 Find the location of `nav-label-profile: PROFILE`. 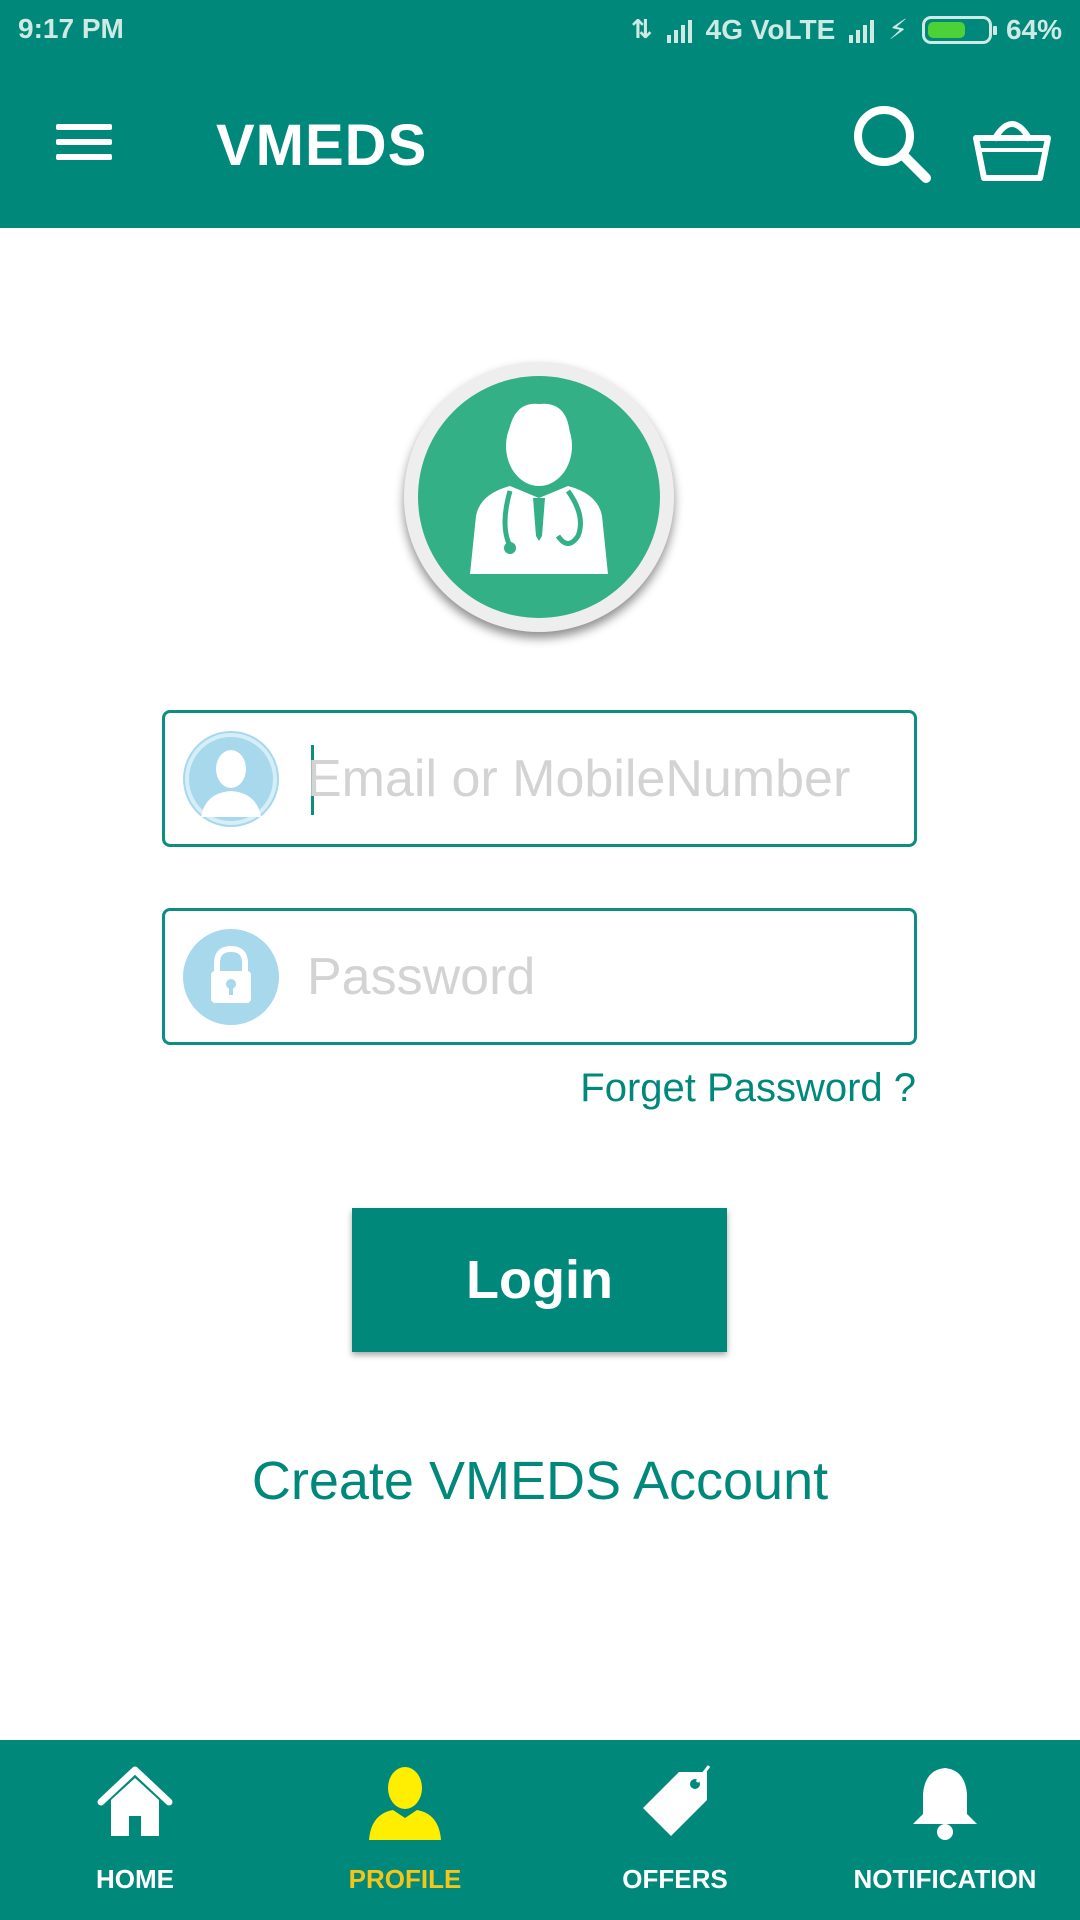

nav-label-profile: PROFILE is located at coordinates (405, 1879).